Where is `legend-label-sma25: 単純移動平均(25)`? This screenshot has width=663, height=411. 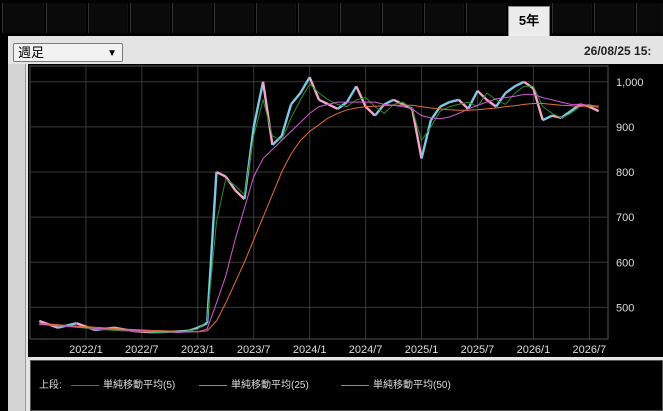 legend-label-sma25: 単純移動平均(25) is located at coordinates (270, 385).